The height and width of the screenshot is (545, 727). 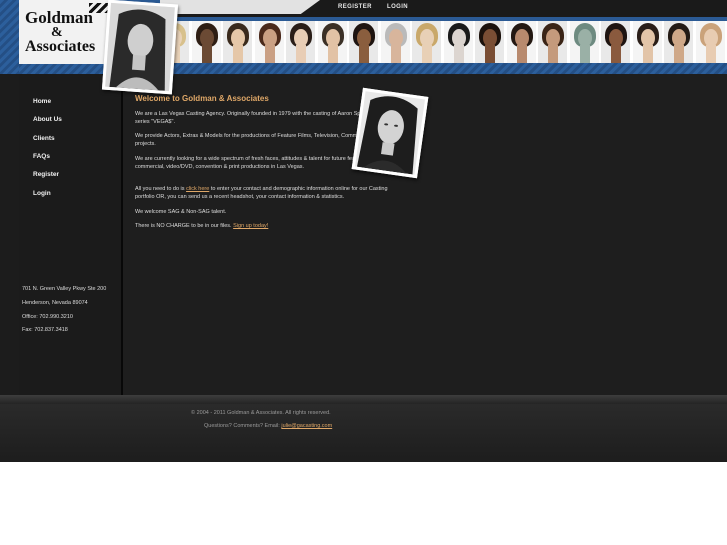 What do you see at coordinates (55, 303) in the screenshot?
I see `address-city: Henderson, Nevada 89074` at bounding box center [55, 303].